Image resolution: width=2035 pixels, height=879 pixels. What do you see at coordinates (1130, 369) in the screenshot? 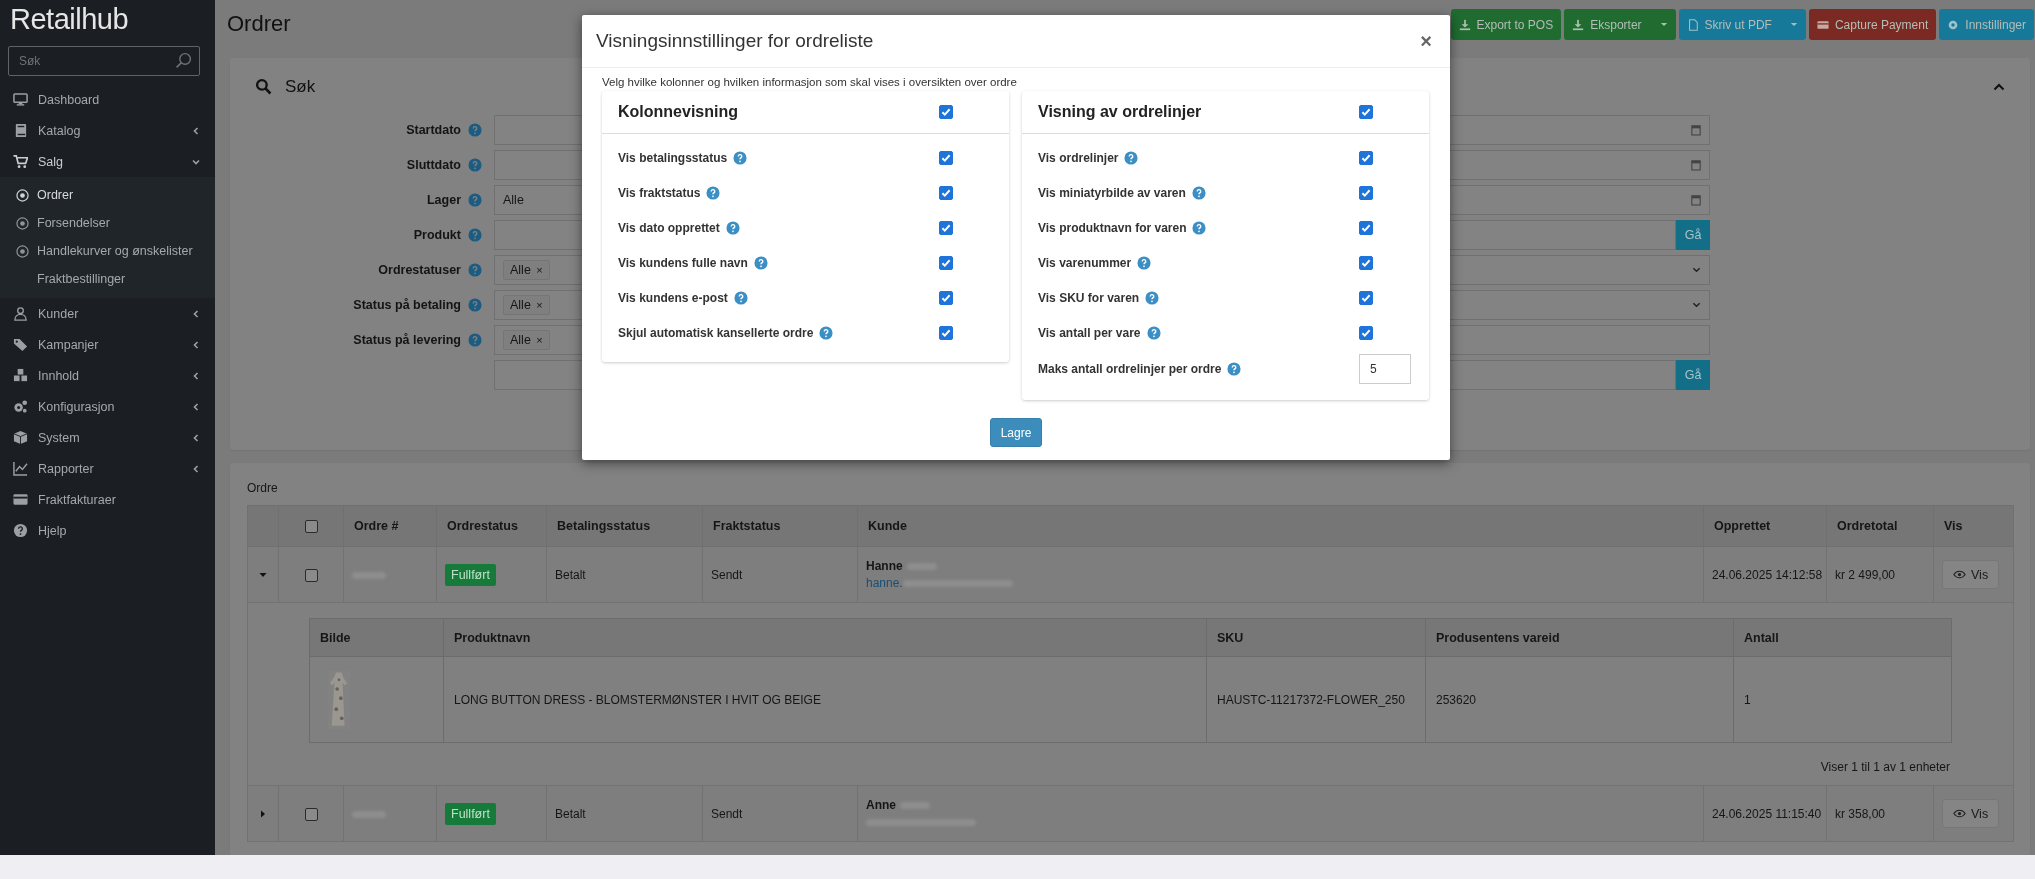
I see `setting-label: Maks antall ordrelinjer per ordre` at bounding box center [1130, 369].